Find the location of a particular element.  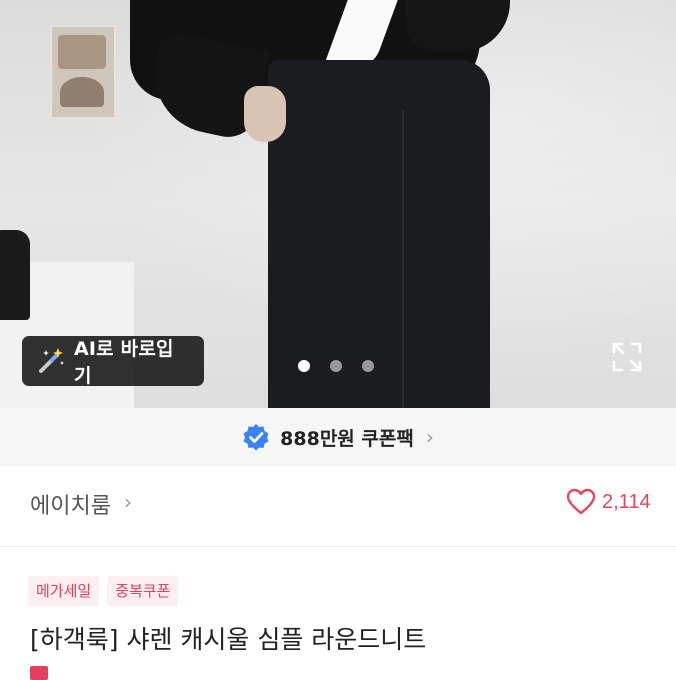

wall-poster is located at coordinates (83, 72).